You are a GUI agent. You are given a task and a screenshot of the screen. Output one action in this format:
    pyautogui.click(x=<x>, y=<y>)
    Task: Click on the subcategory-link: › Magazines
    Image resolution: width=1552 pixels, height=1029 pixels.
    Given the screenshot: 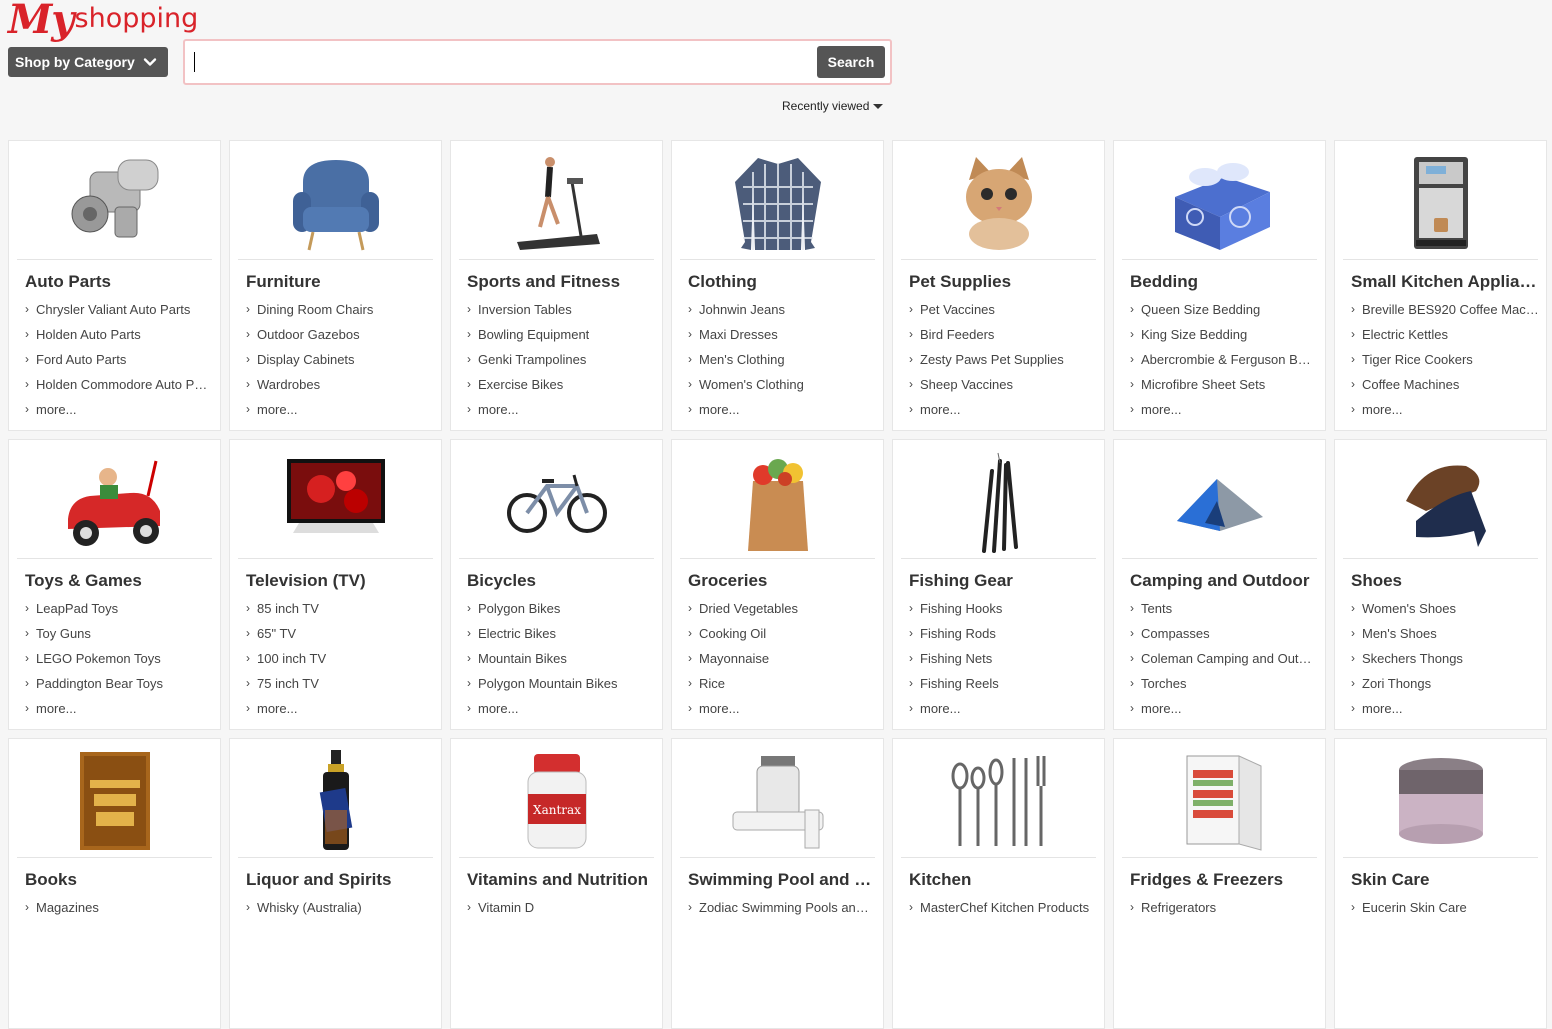 What is the action you would take?
    pyautogui.click(x=119, y=911)
    